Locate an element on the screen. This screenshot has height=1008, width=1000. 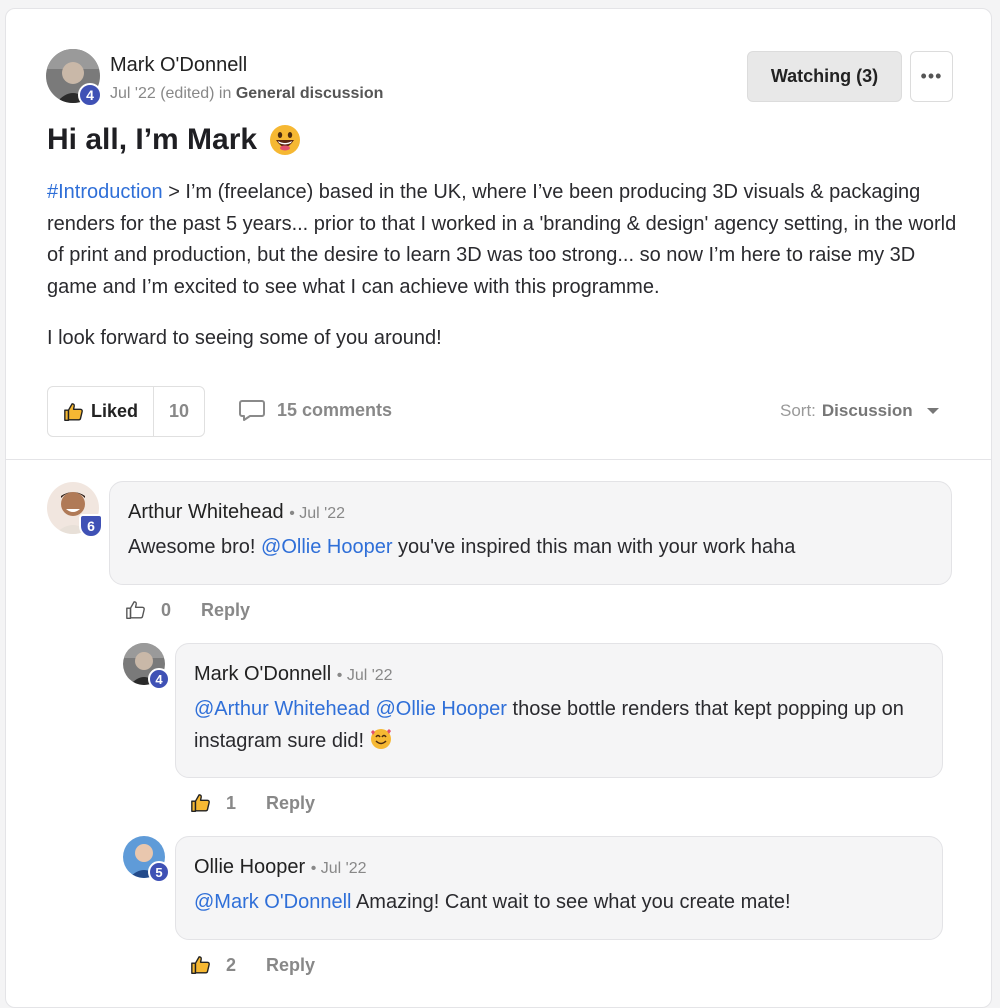
post-title: Hi all, I’m Mark is located at coordinates (174, 140).